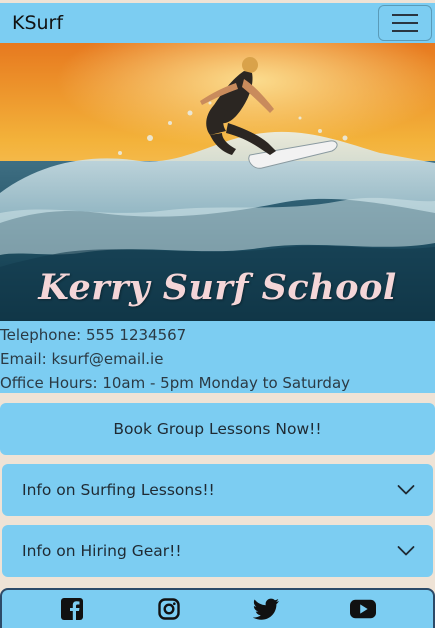  Describe the element at coordinates (217, 551) in the screenshot. I see `accordion-hiring-gear: Info on Hiring Gear!!` at that location.